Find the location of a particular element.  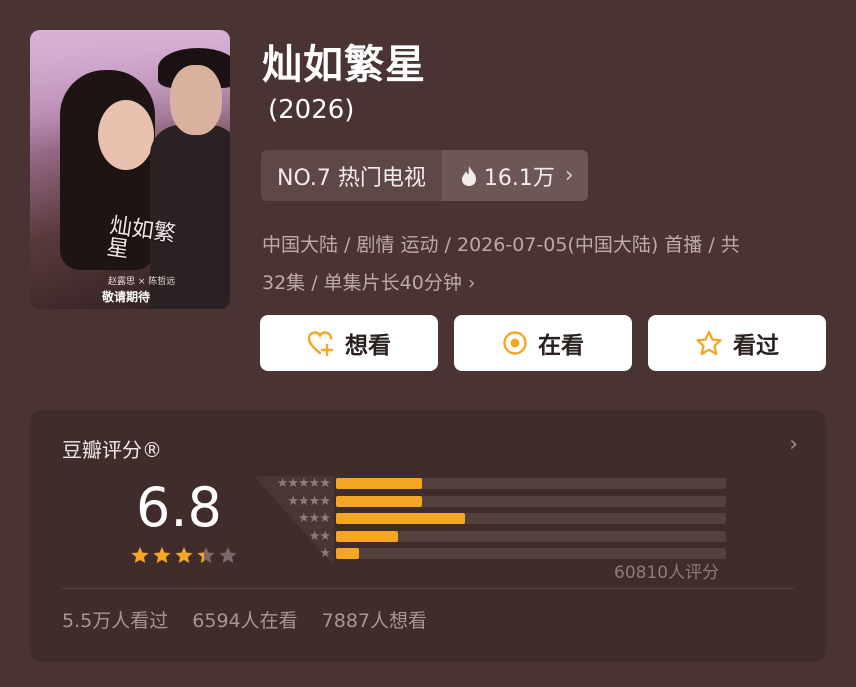

poster-badge: 敬请期待 is located at coordinates (126, 297).